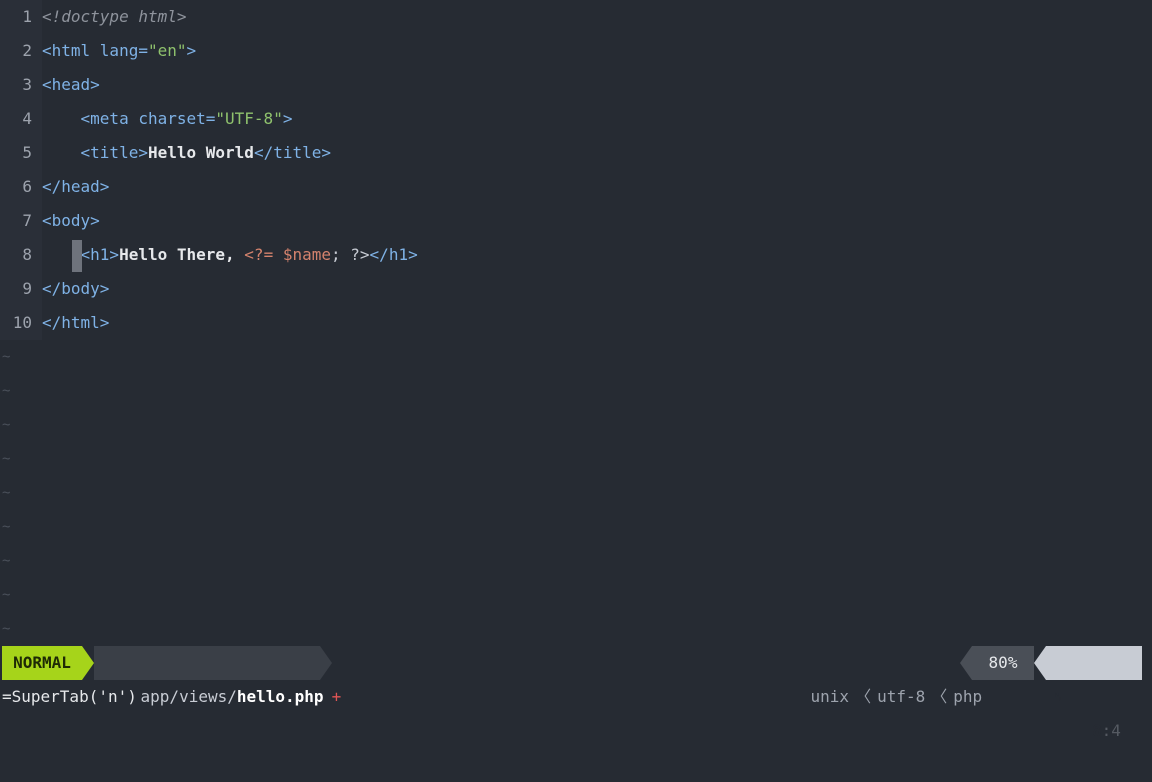 This screenshot has width=1152, height=782. What do you see at coordinates (27, 254) in the screenshot?
I see `line-number: 8` at bounding box center [27, 254].